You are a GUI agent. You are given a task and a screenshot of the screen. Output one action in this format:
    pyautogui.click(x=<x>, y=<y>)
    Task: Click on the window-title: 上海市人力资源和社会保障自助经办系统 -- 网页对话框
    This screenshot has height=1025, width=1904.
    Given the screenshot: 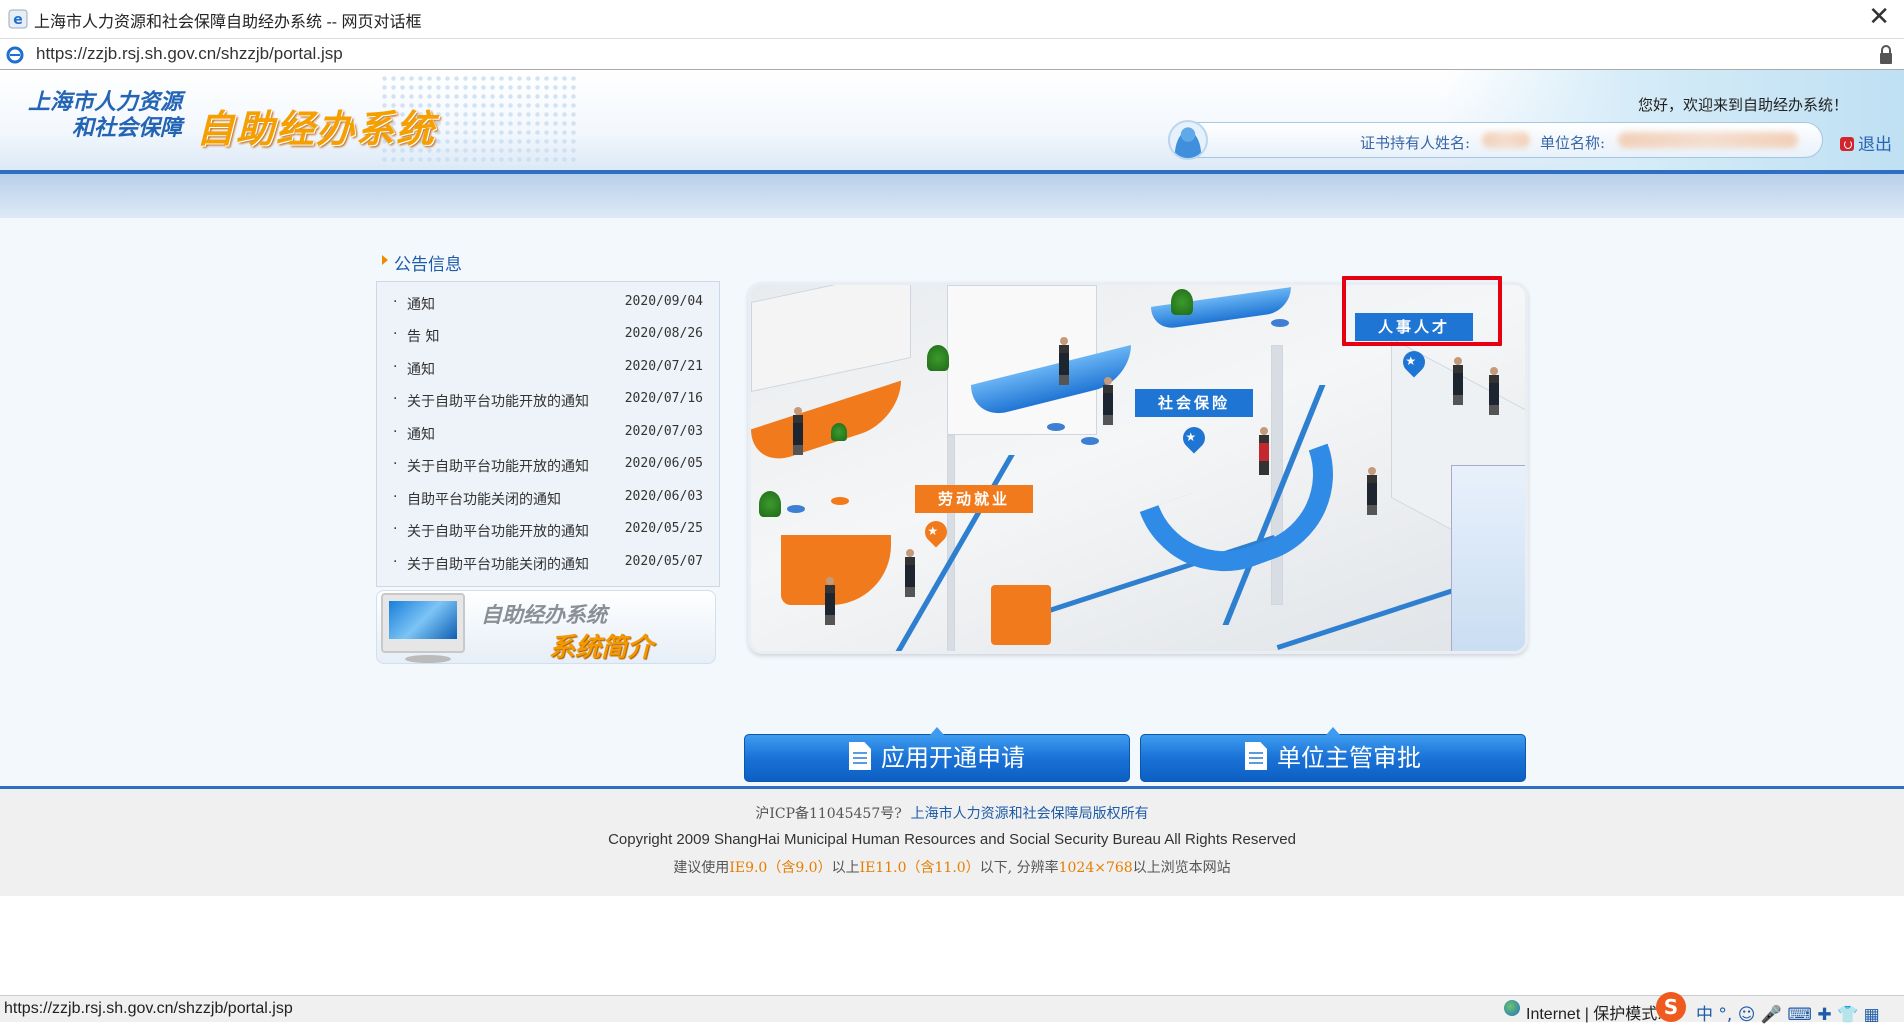 What is the action you would take?
    pyautogui.click(x=228, y=22)
    